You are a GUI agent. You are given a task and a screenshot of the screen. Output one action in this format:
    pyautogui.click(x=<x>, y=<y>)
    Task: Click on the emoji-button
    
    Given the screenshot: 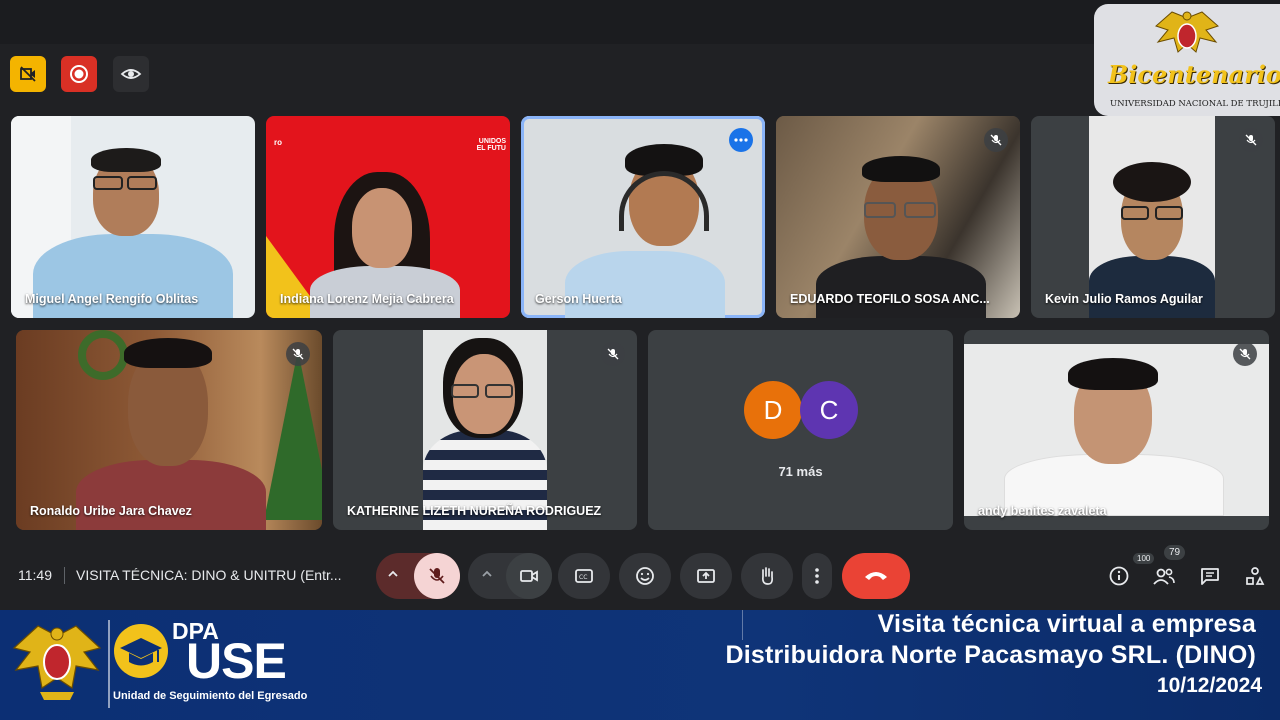 What is the action you would take?
    pyautogui.click(x=645, y=576)
    